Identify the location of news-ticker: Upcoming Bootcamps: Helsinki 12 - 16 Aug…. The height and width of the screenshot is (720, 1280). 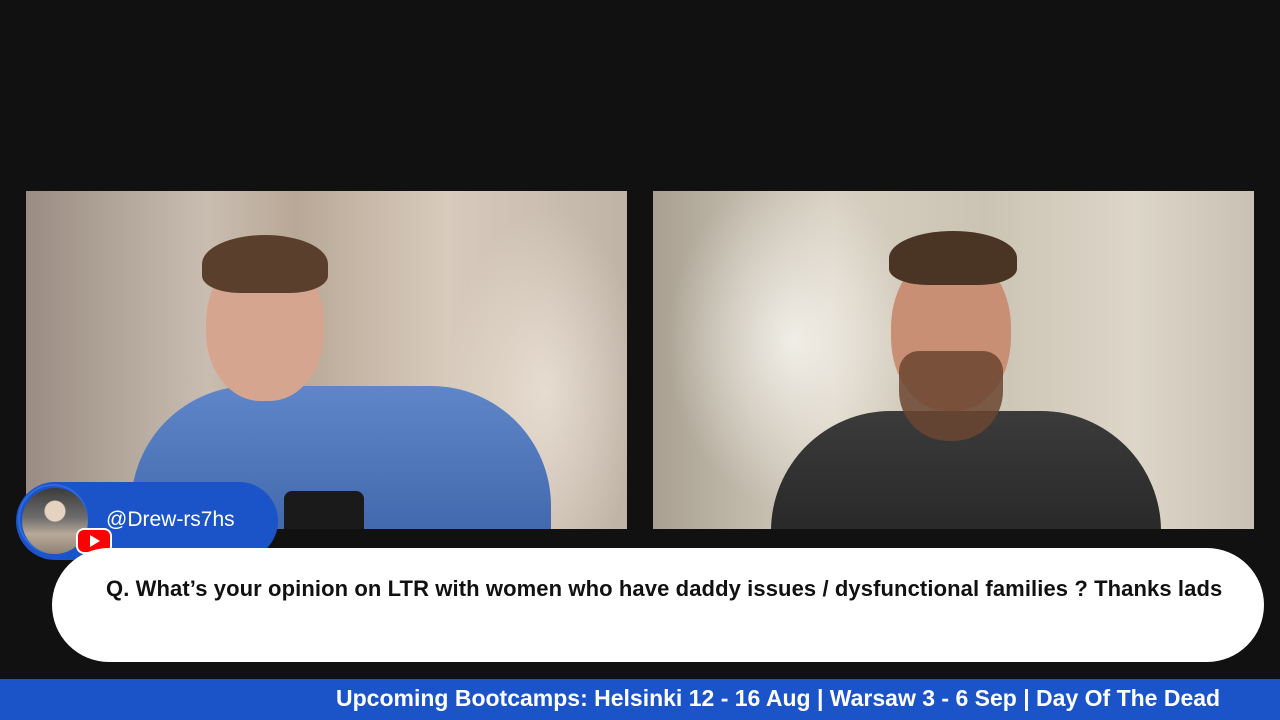
(640, 699).